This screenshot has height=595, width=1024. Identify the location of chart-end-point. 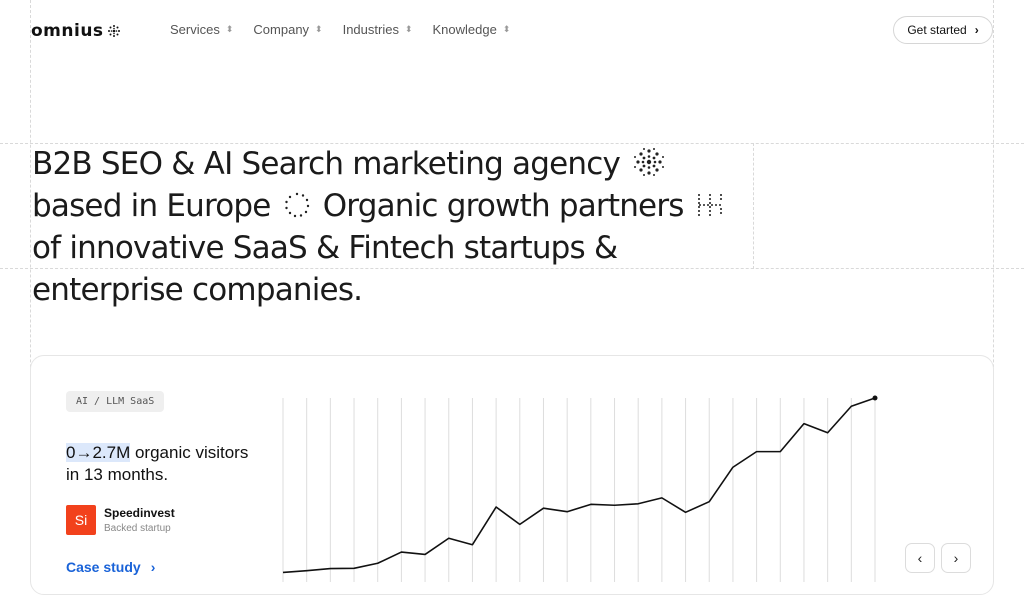
(875, 398).